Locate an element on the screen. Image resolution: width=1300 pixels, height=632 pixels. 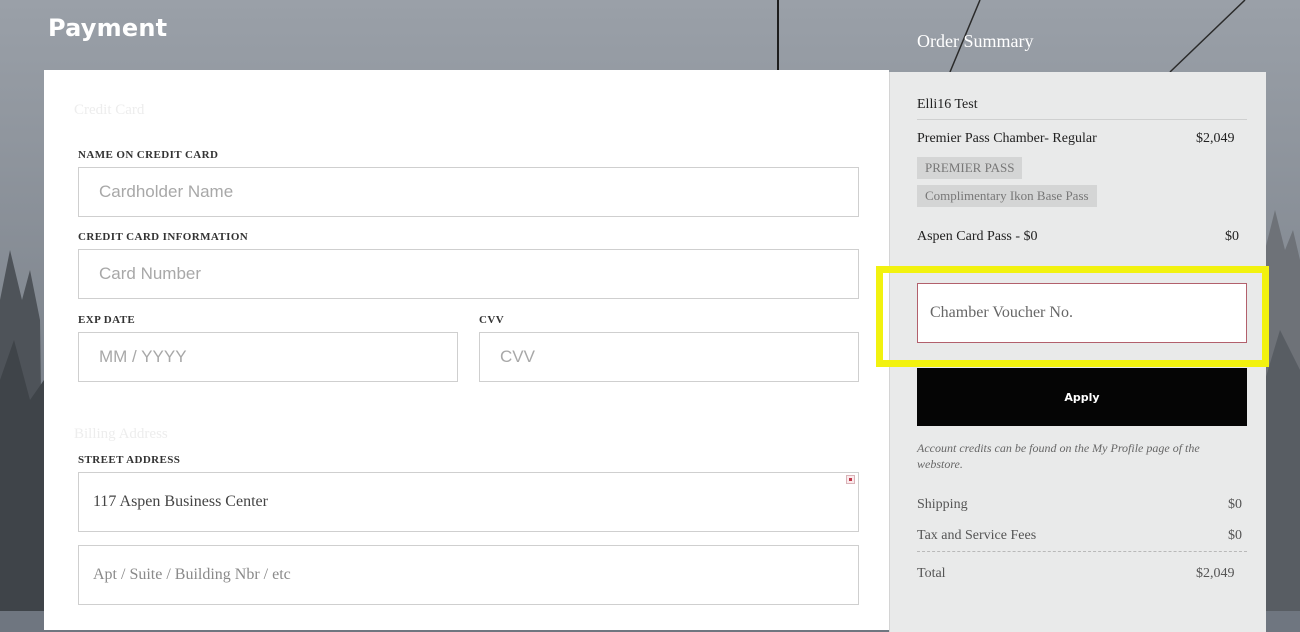
cvv-input is located at coordinates (669, 357).